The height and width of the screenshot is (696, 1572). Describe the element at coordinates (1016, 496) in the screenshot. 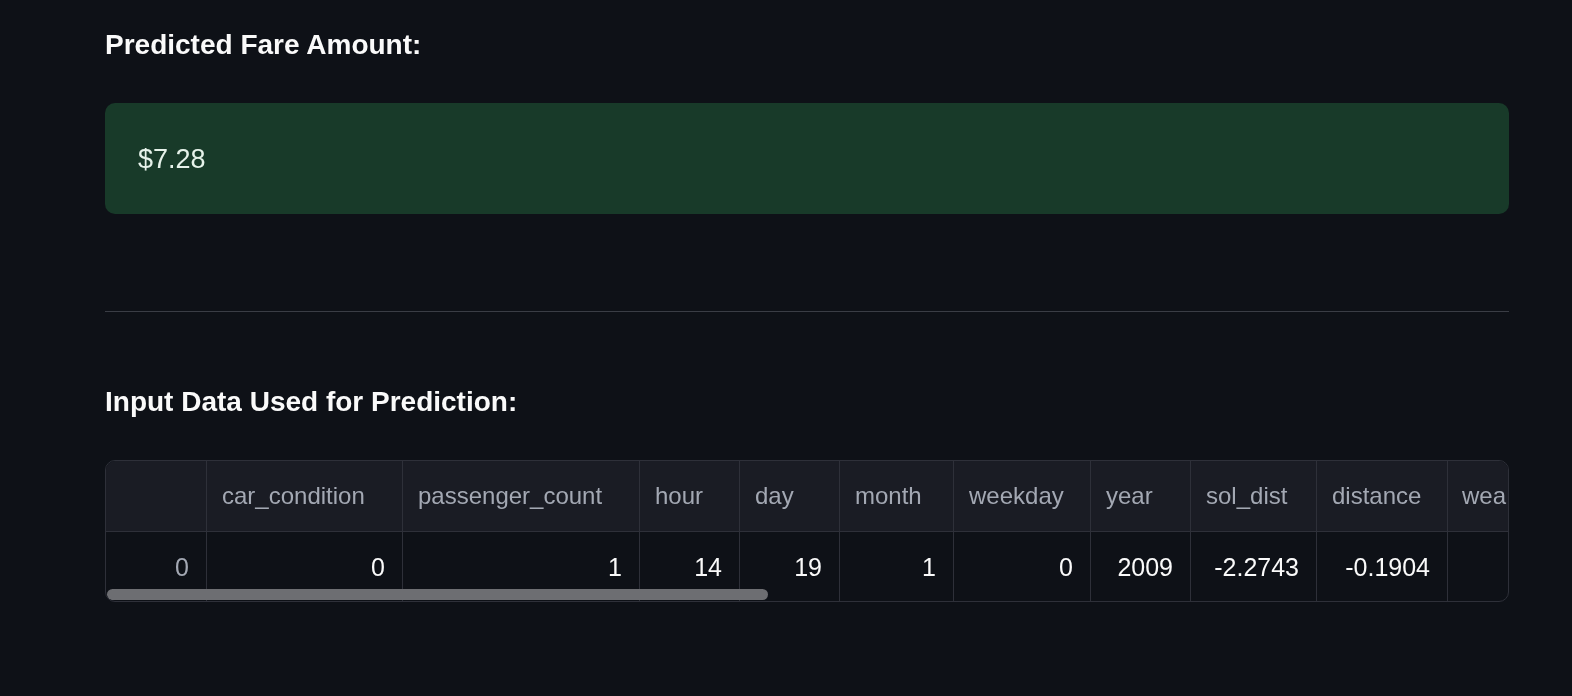

I see `column-header: weekday` at that location.